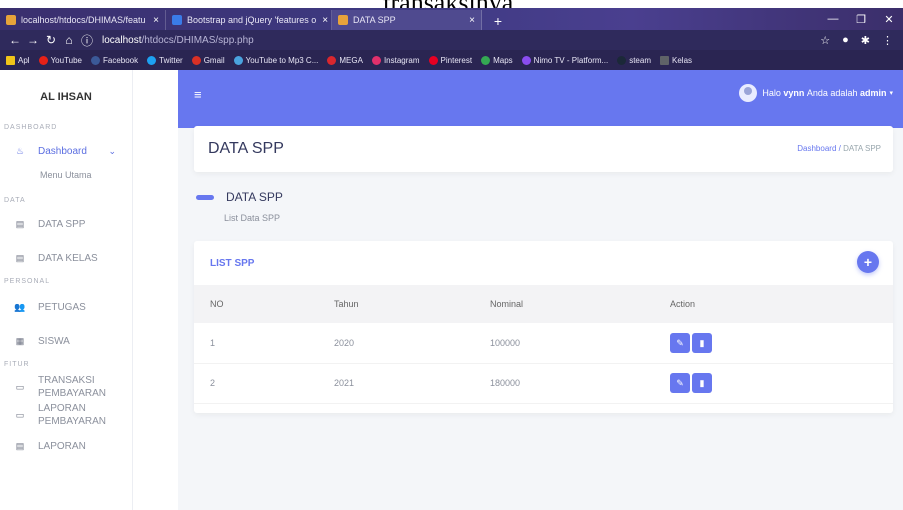 This screenshot has height=510, width=903. I want to click on sidebar-item-transaksi: ▭ TRANSAKSI PEMBAYARAN, so click(66, 387).